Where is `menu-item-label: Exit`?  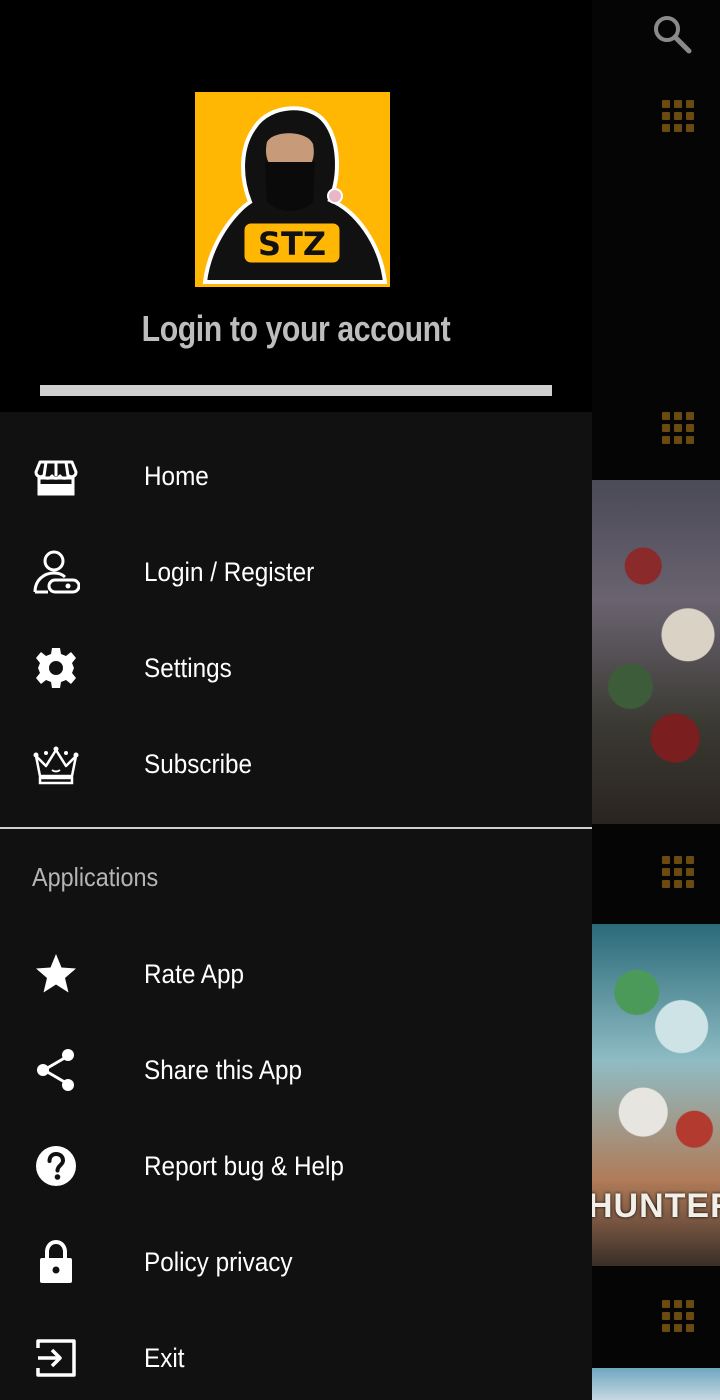
menu-item-label: Exit is located at coordinates (164, 1357).